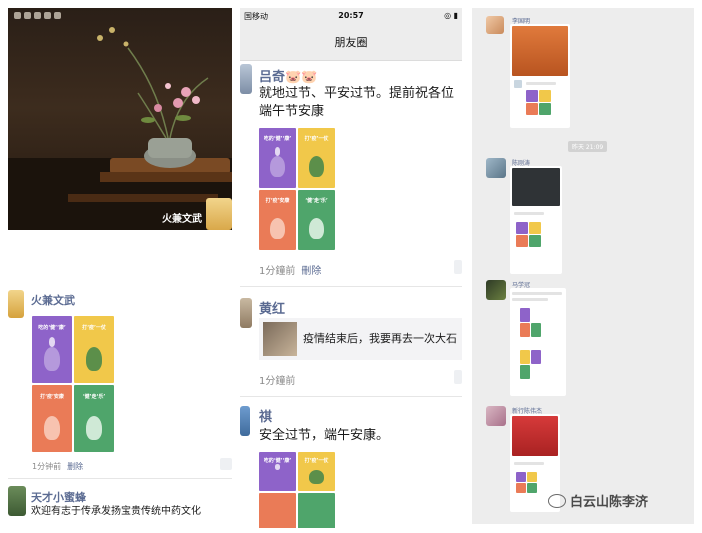 The image size is (702, 533). Describe the element at coordinates (451, 15) in the screenshot. I see `battery-icon: ◎ ▮` at that location.